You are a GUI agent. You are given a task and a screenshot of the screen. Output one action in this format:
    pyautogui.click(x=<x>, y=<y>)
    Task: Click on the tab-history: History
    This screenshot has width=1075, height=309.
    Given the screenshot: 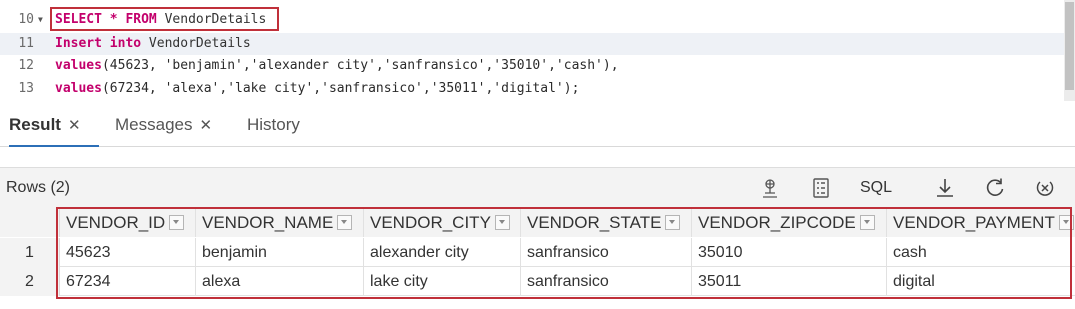 What is the action you would take?
    pyautogui.click(x=273, y=125)
    